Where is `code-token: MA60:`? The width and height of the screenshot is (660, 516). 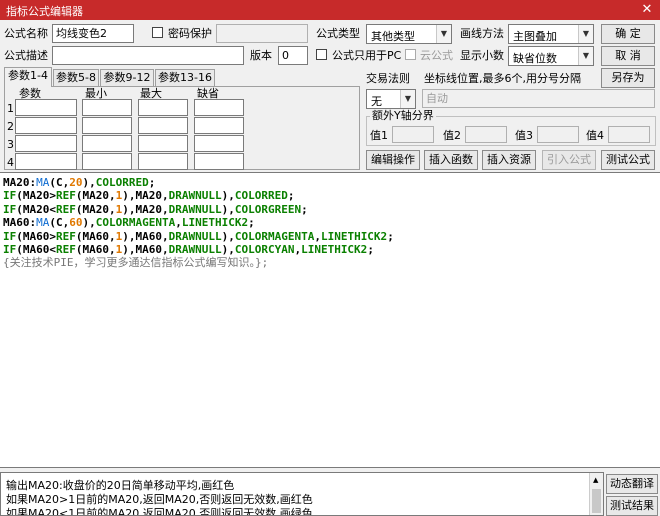 code-token: MA60: is located at coordinates (20, 223).